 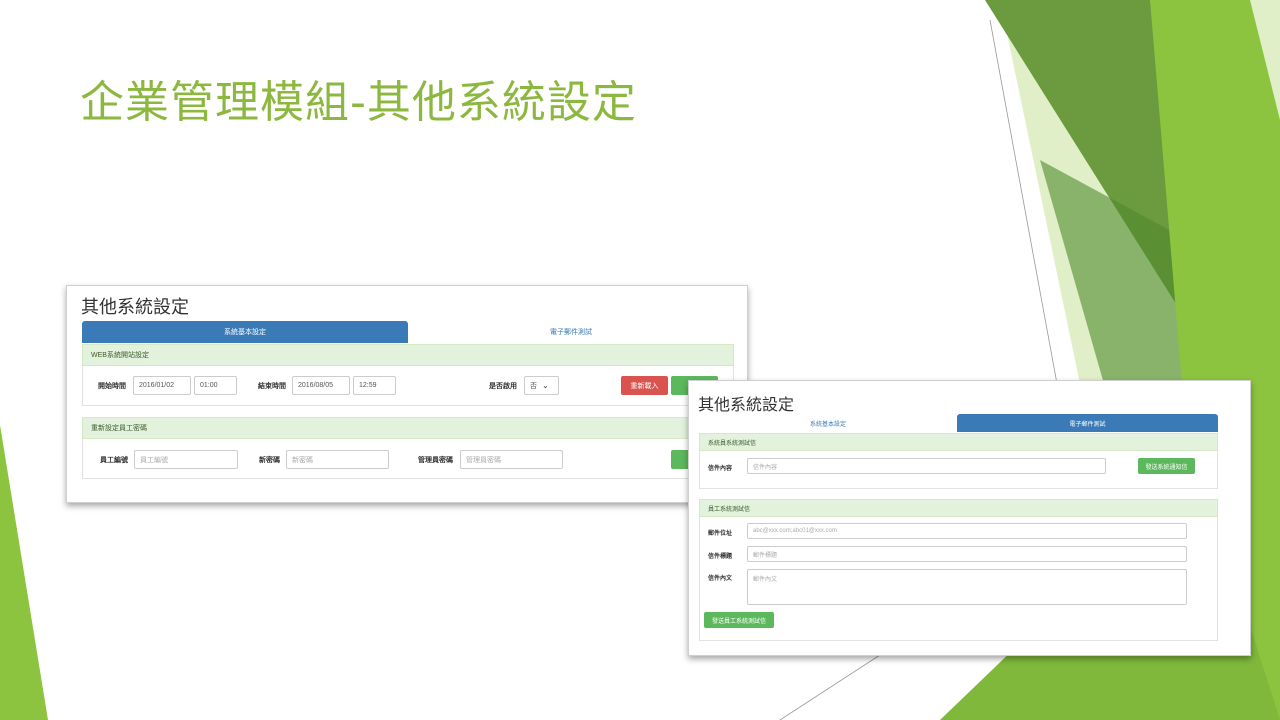 What do you see at coordinates (408, 428) in the screenshot?
I see `password-section-heading: 重新設定員工密碼` at bounding box center [408, 428].